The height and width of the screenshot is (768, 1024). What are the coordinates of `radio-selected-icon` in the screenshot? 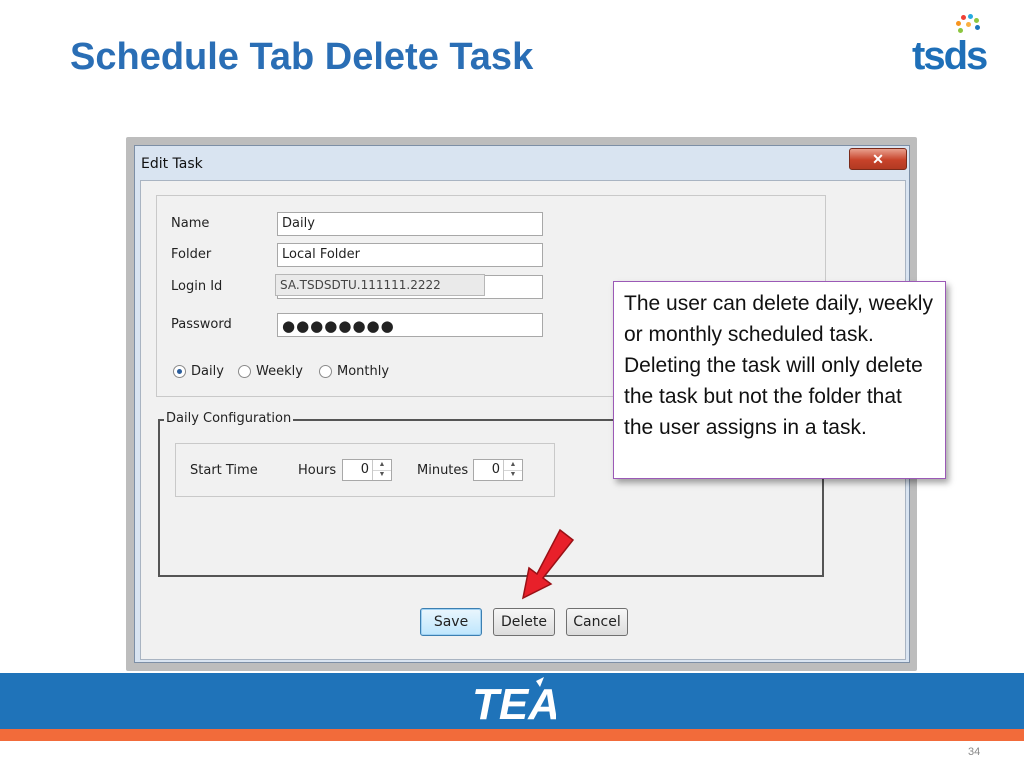 It's located at (179, 371).